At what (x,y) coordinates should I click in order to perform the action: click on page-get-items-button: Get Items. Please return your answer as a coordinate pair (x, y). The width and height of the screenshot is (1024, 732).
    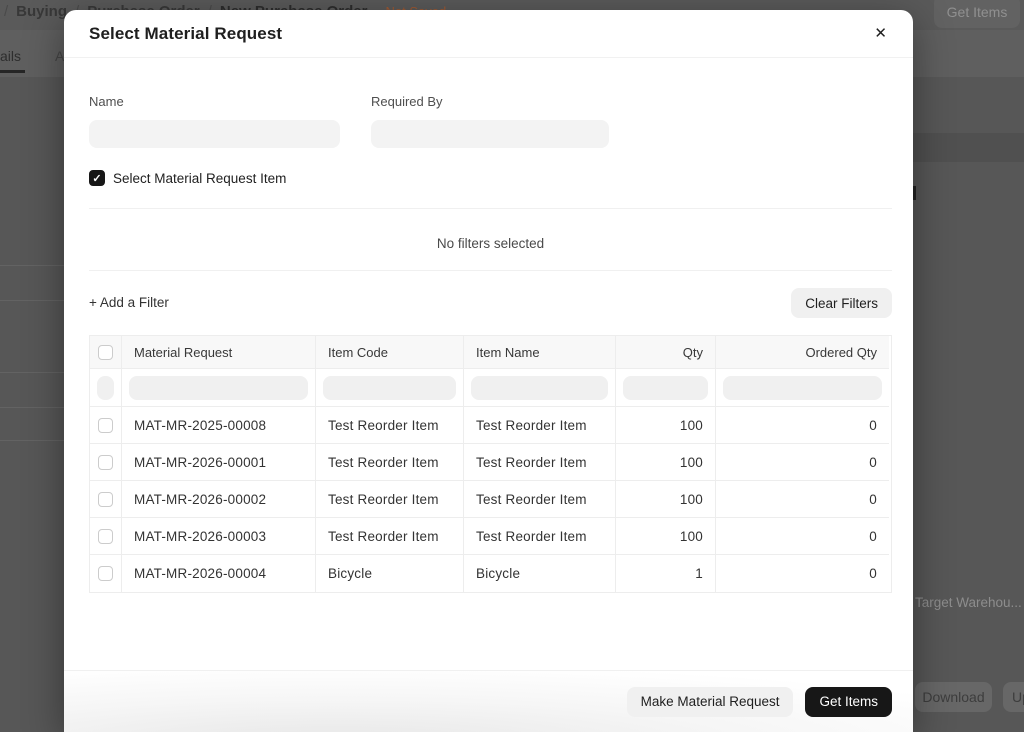
    Looking at the image, I should click on (977, 14).